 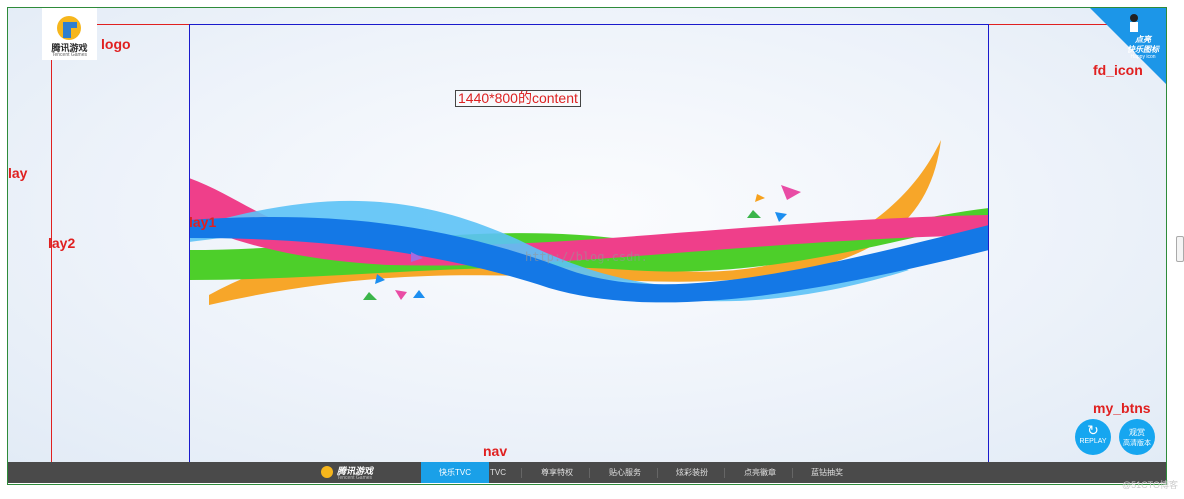 What do you see at coordinates (350, 472) in the screenshot?
I see `nav-logo: 腾讯游戏 Tencent Games` at bounding box center [350, 472].